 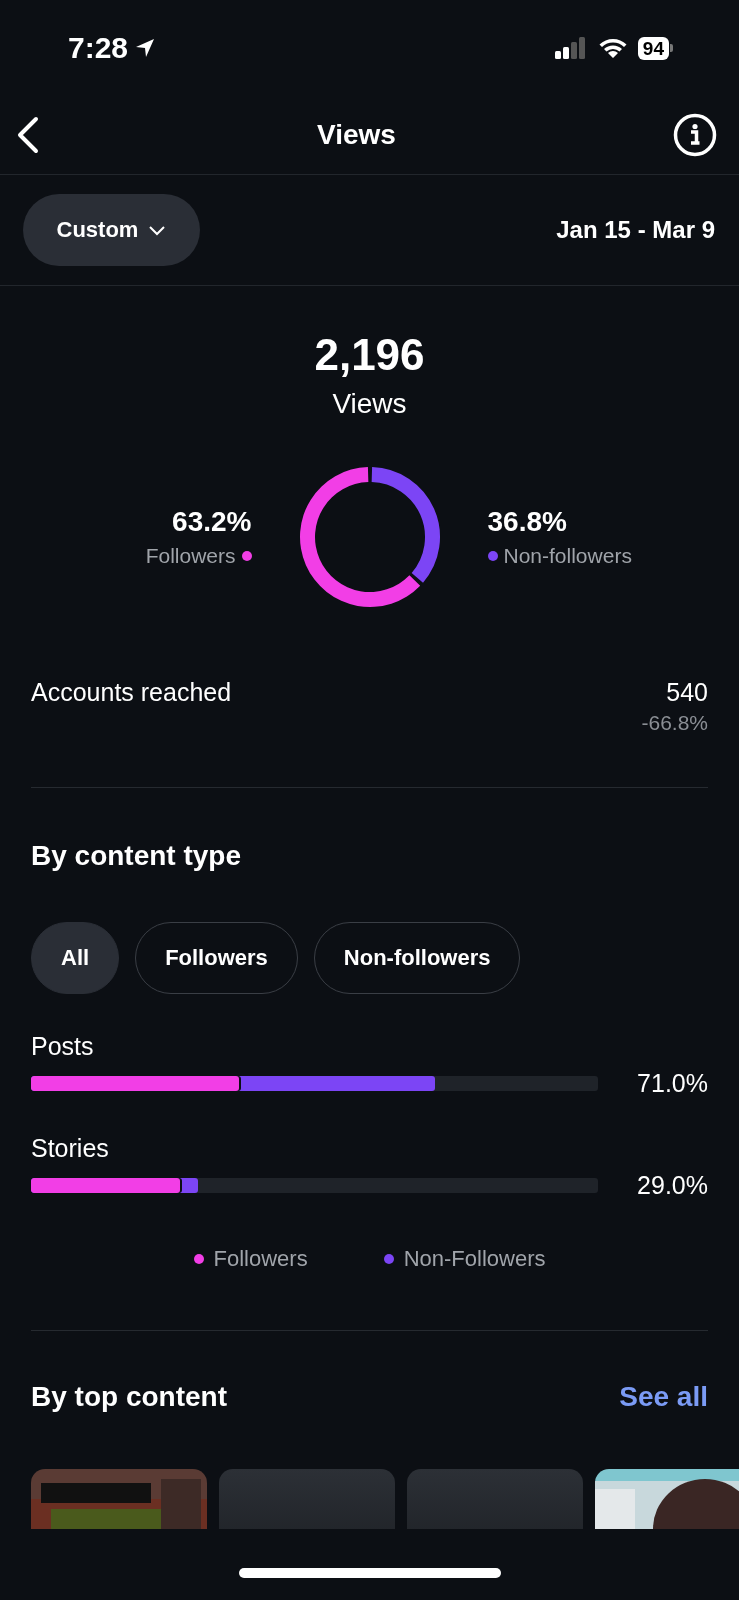 I want to click on see-all-link: See all, so click(x=663, y=1397).